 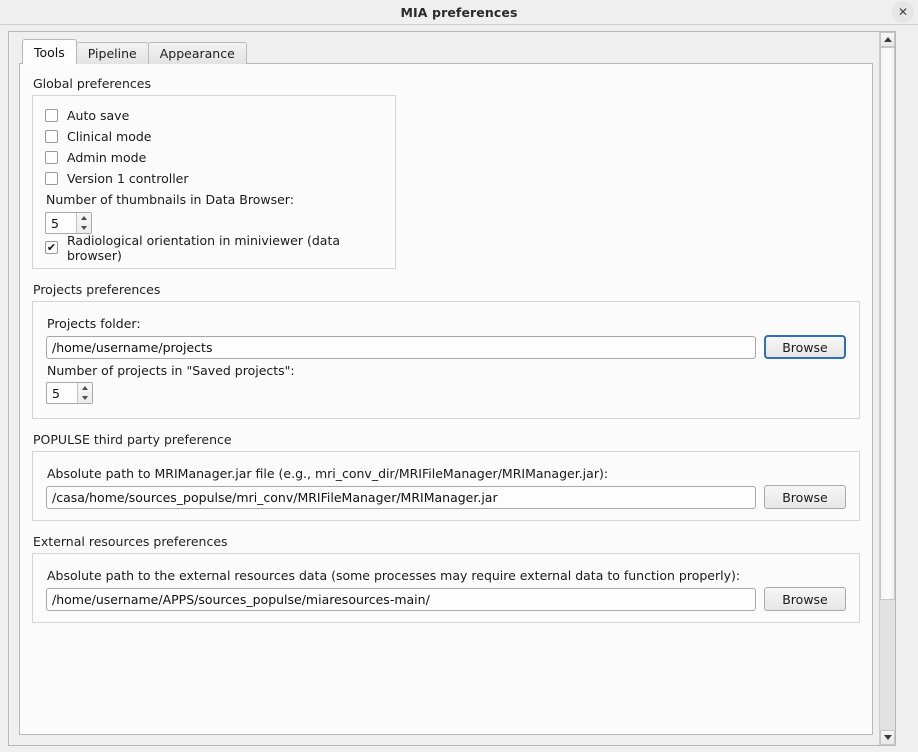 I want to click on tab-pipeline-label: Pipeline, so click(x=112, y=53).